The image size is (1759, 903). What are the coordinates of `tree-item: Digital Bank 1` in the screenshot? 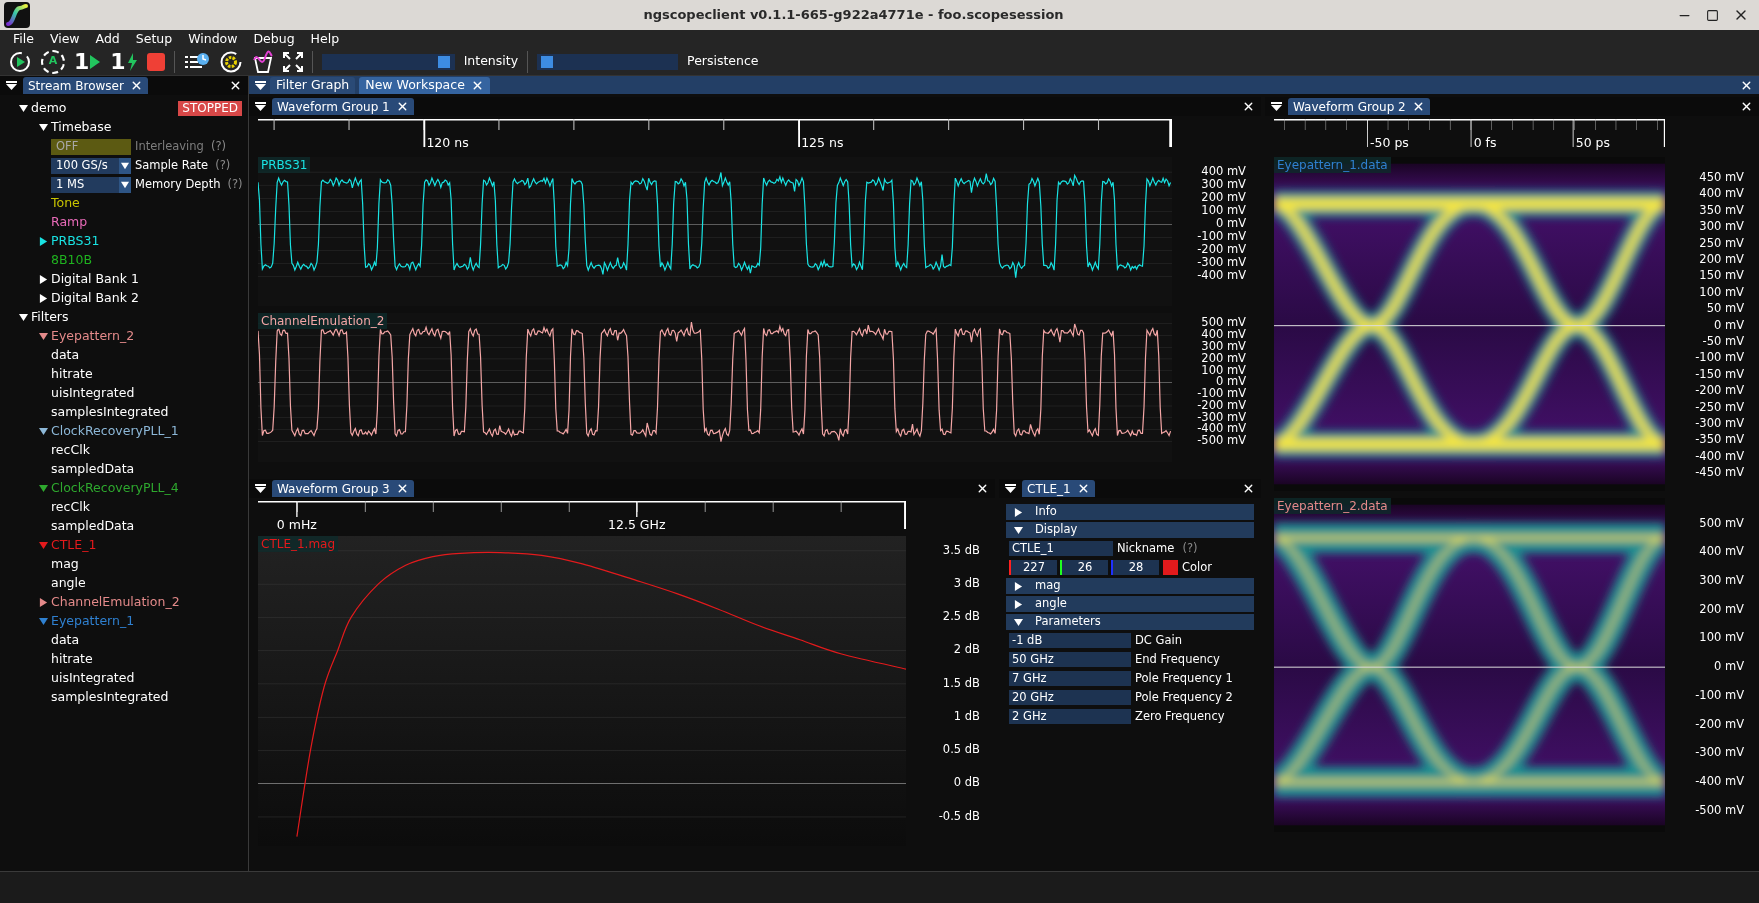 It's located at (95, 279).